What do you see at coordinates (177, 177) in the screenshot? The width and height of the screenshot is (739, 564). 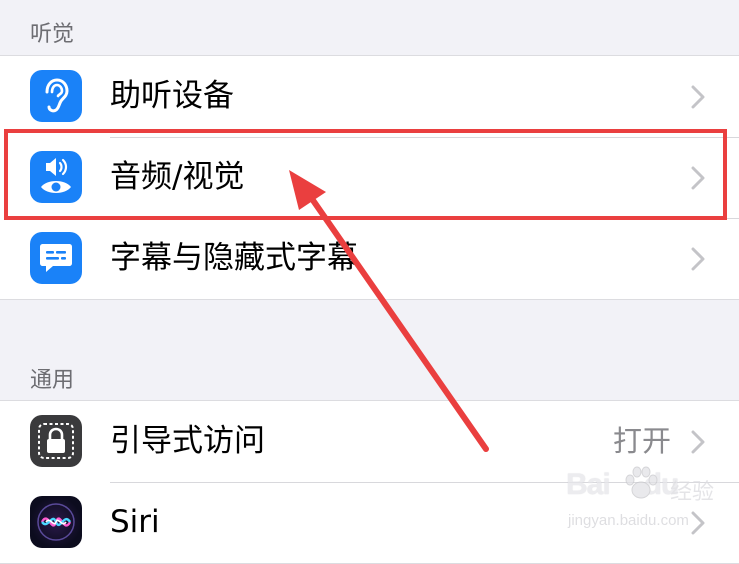 I see `row-label: 音频/视觉` at bounding box center [177, 177].